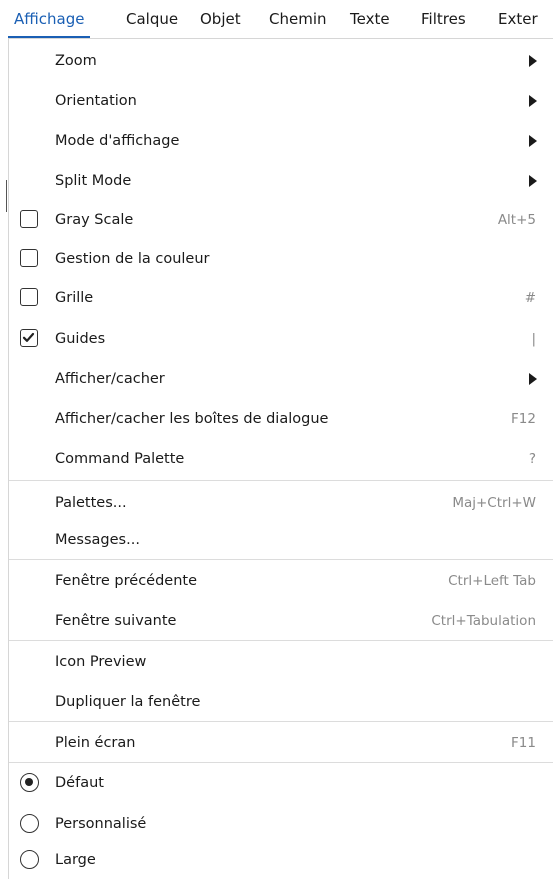 The image size is (553, 880). Describe the element at coordinates (79, 783) in the screenshot. I see `menu-item-label: Défaut` at that location.